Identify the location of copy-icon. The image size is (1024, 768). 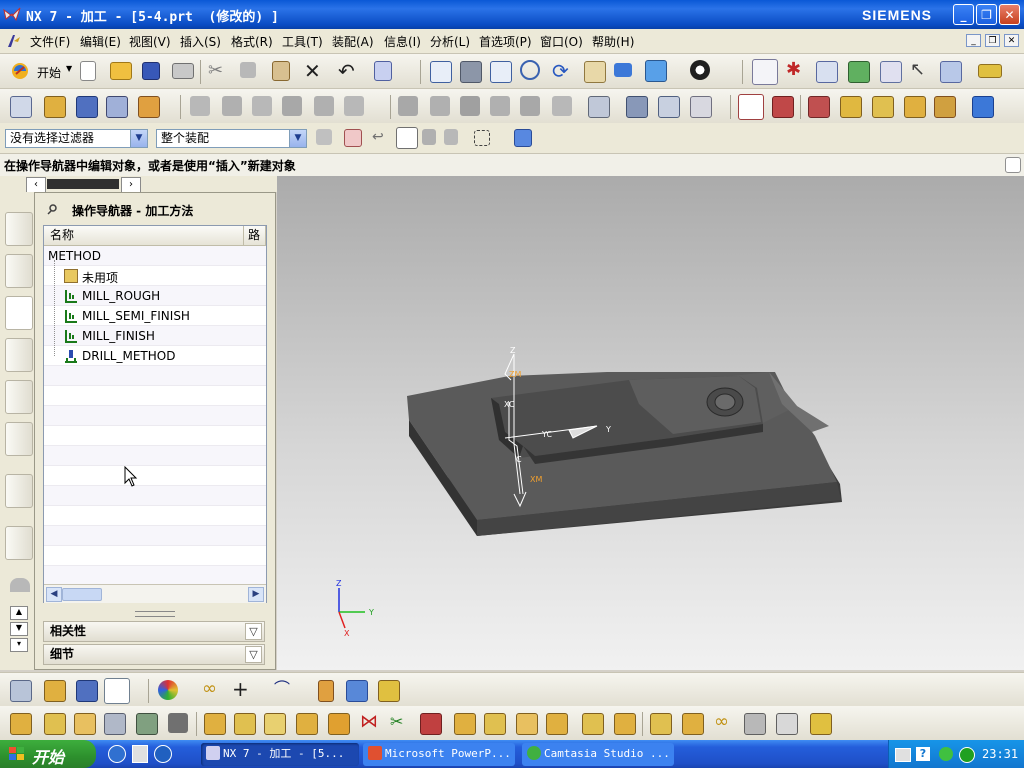
(248, 70).